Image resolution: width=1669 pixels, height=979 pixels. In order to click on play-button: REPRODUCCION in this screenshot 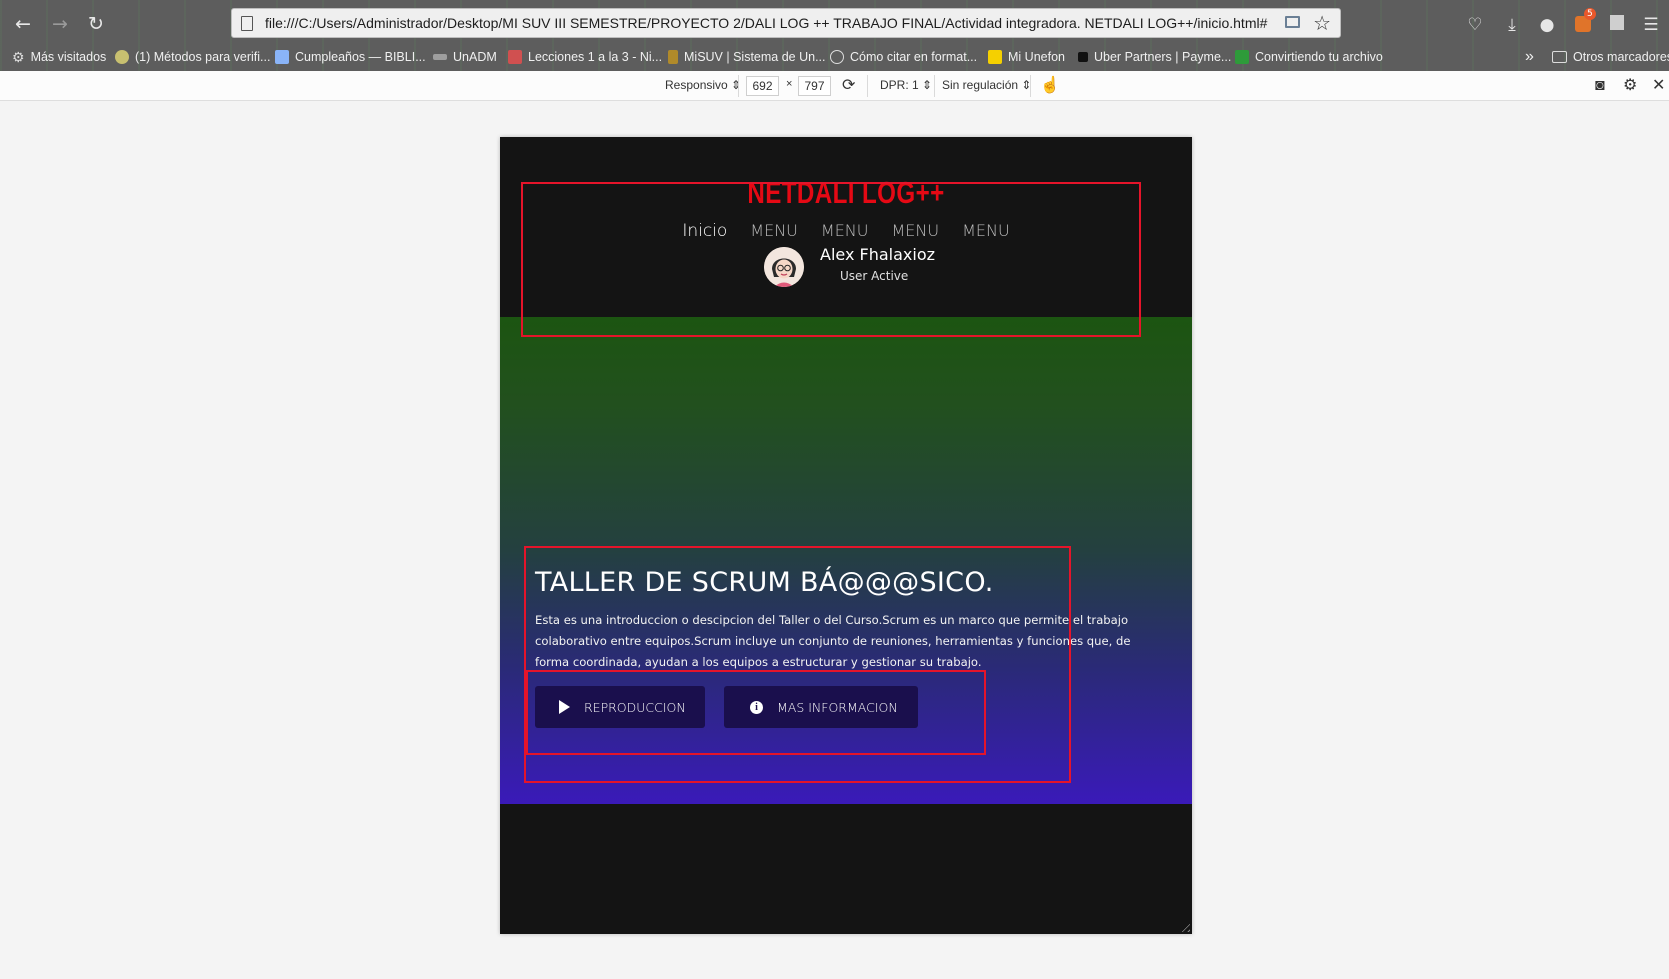, I will do `click(620, 707)`.